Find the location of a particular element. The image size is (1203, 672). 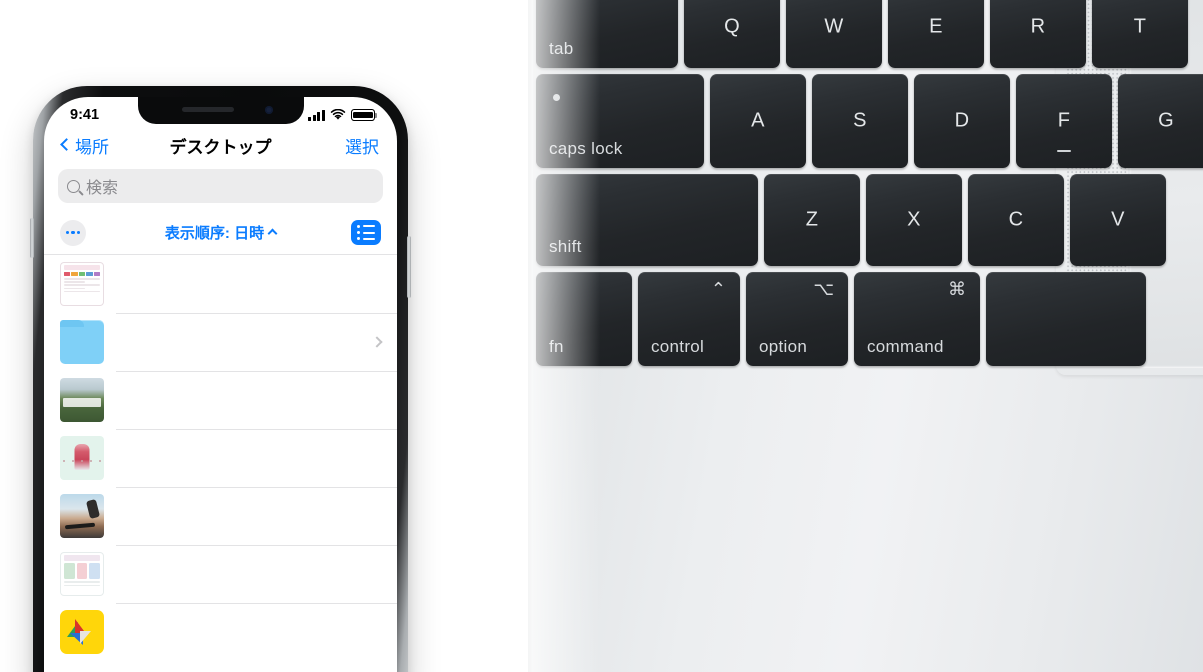

key-label: R is located at coordinates (1038, 26).